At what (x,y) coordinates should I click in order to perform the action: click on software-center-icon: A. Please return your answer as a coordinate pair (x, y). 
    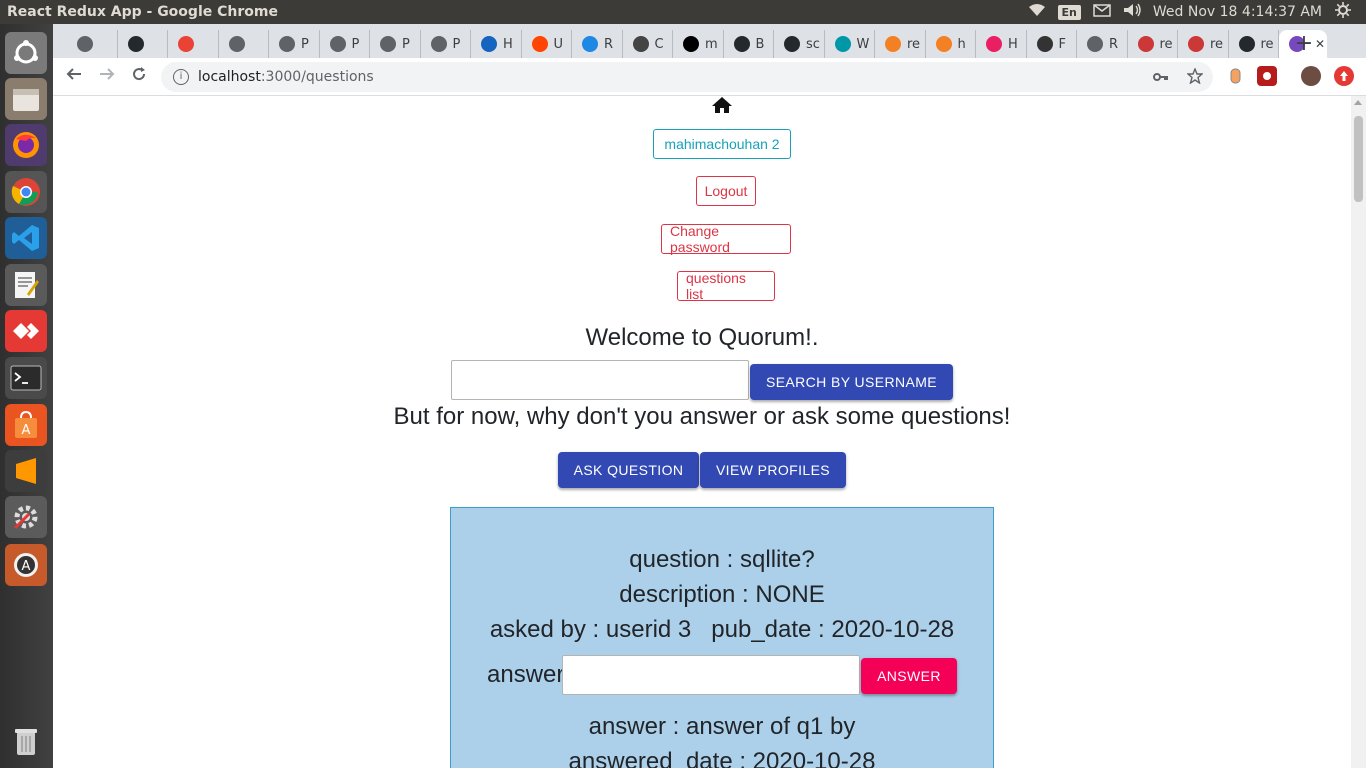
    Looking at the image, I should click on (26, 425).